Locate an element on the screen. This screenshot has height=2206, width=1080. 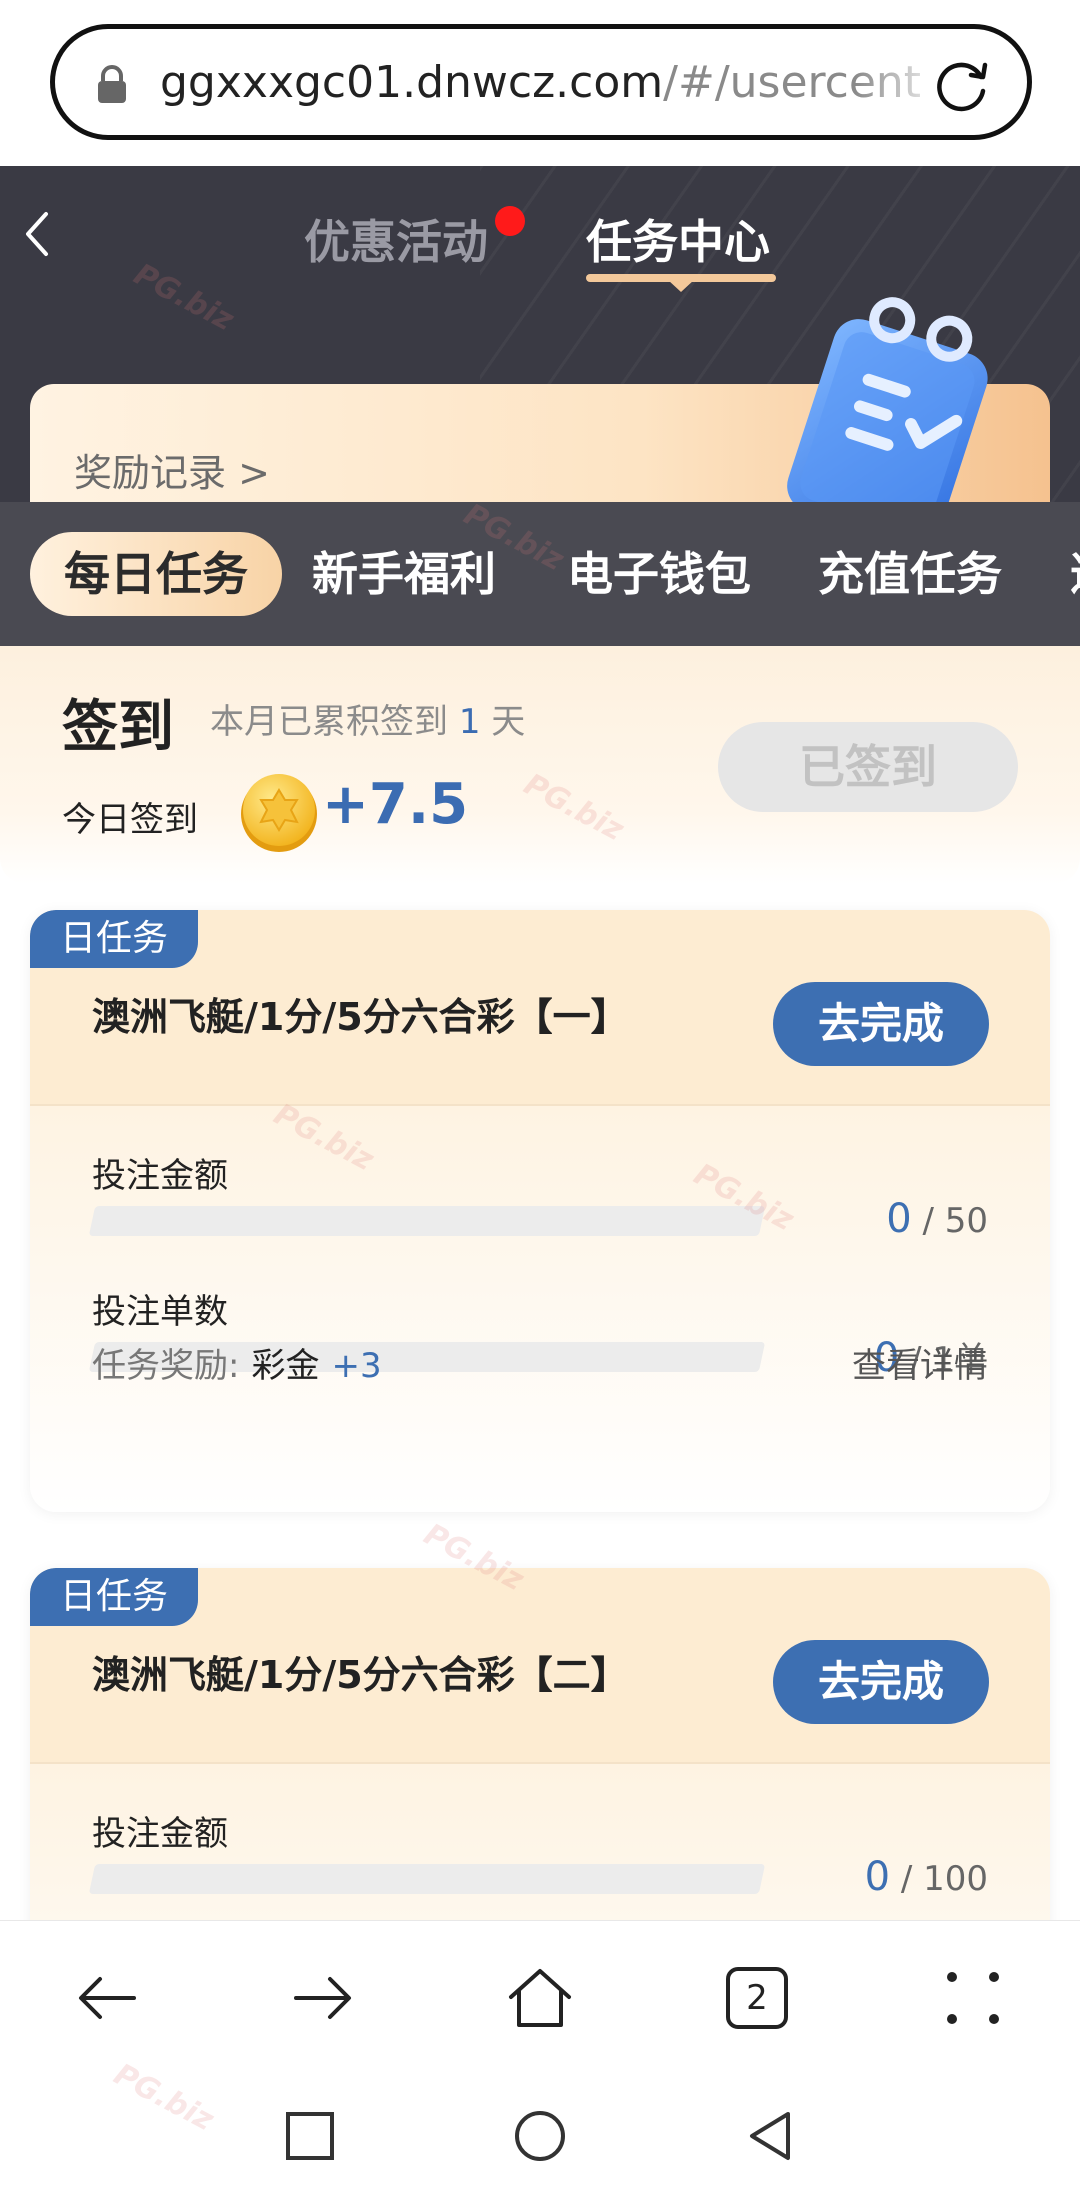
bet-amount-value: 0 / 50 is located at coordinates (937, 1219).